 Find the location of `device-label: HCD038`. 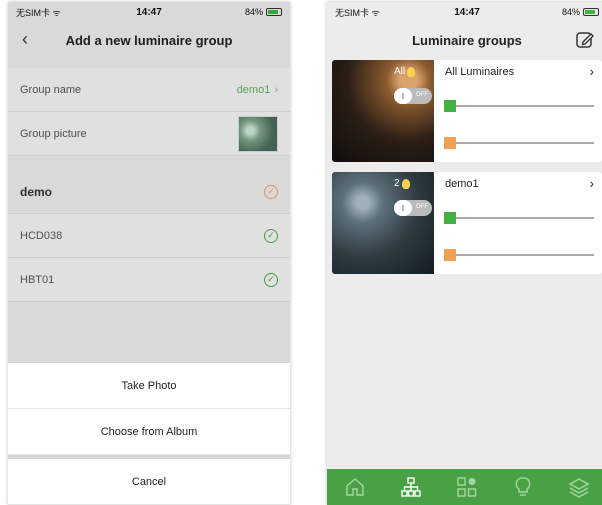

device-label: HCD038 is located at coordinates (41, 235).